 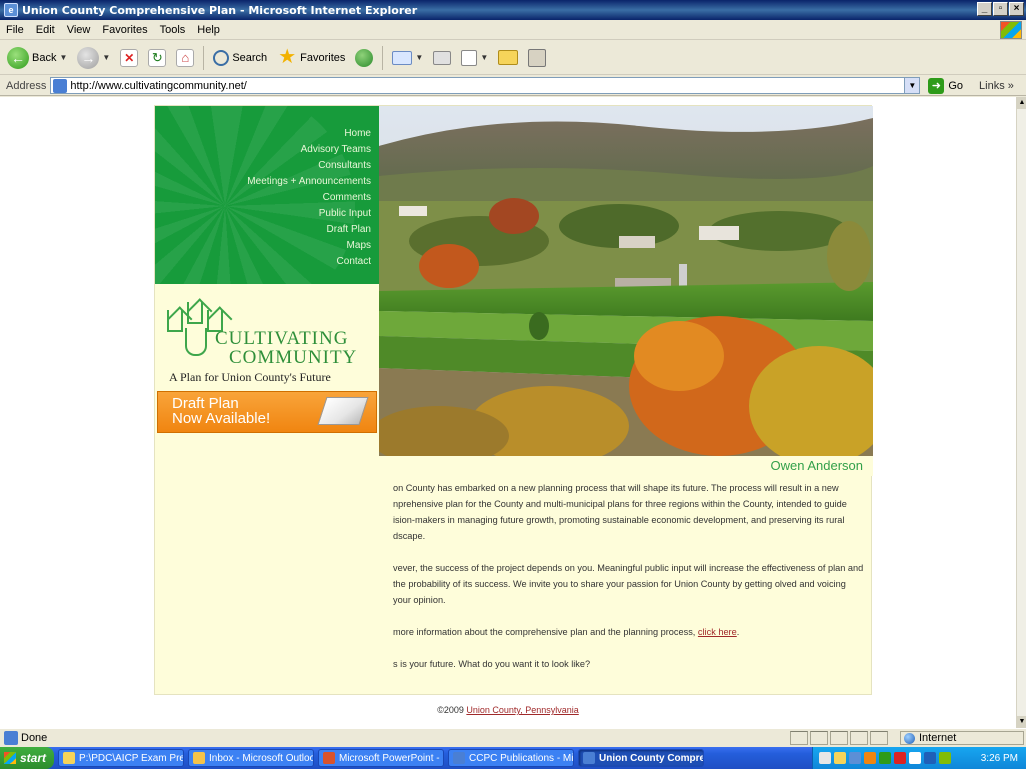 What do you see at coordinates (946, 85) in the screenshot?
I see `go-button: ➜ Go` at bounding box center [946, 85].